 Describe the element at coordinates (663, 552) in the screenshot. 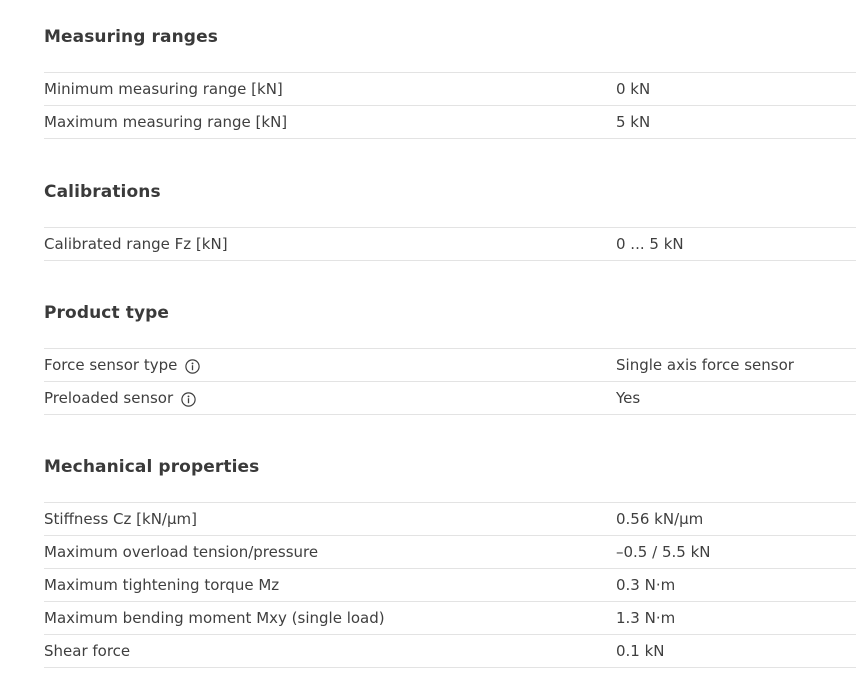

I see `row-value: –0.5 / 5.5 kN` at that location.